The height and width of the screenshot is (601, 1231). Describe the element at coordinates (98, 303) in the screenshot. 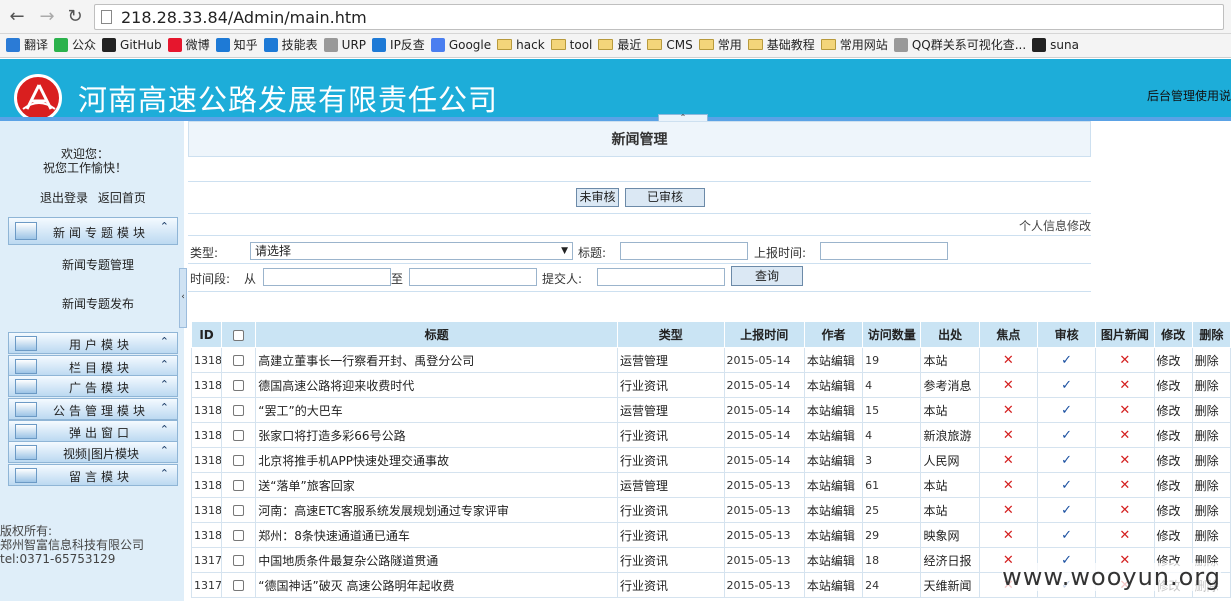

I see `news-publish-link: 新闻专题发布` at that location.